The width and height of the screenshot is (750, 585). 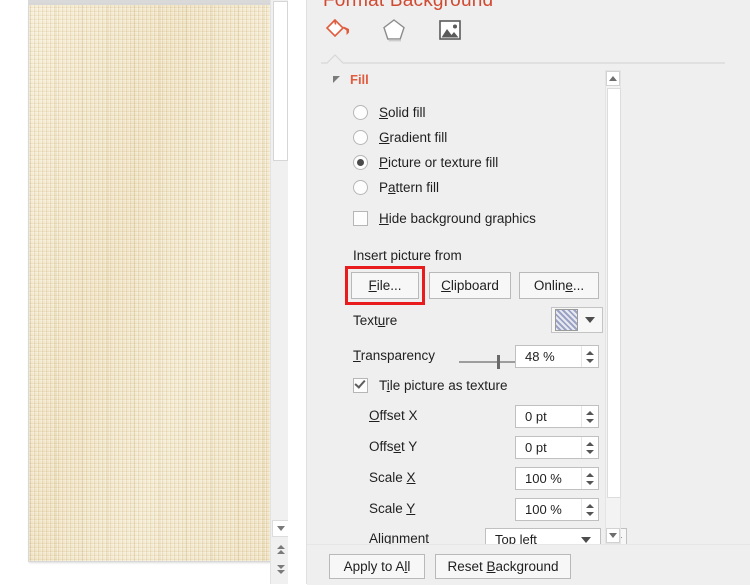 I want to click on double-chevron-up-icon, so click(x=280, y=549).